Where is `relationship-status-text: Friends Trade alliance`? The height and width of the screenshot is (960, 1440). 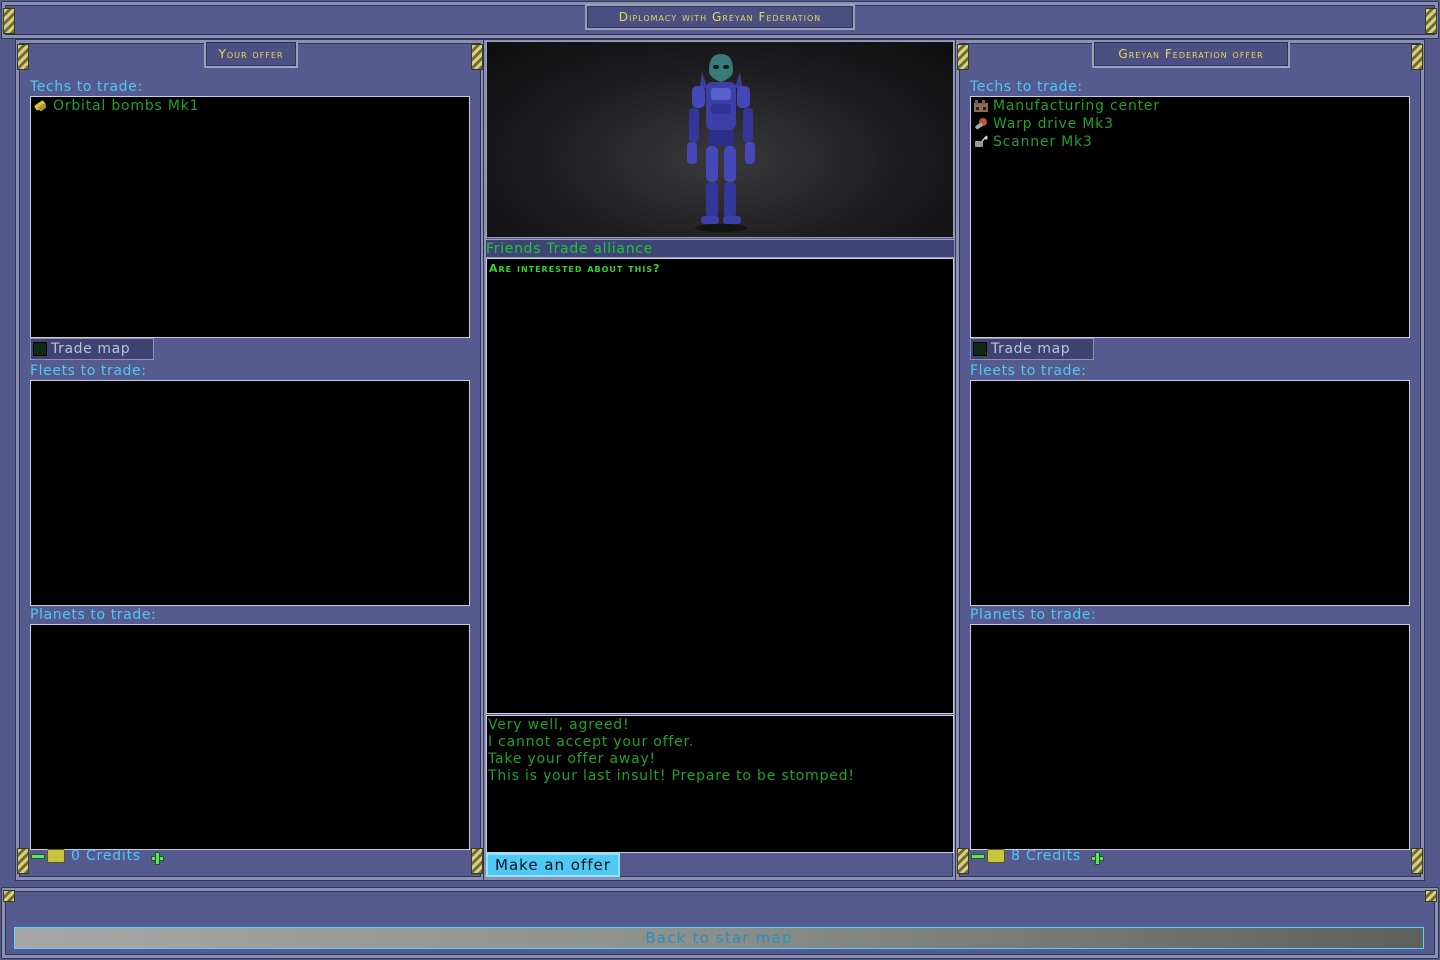
relationship-status-text: Friends Trade alliance is located at coordinates (569, 248).